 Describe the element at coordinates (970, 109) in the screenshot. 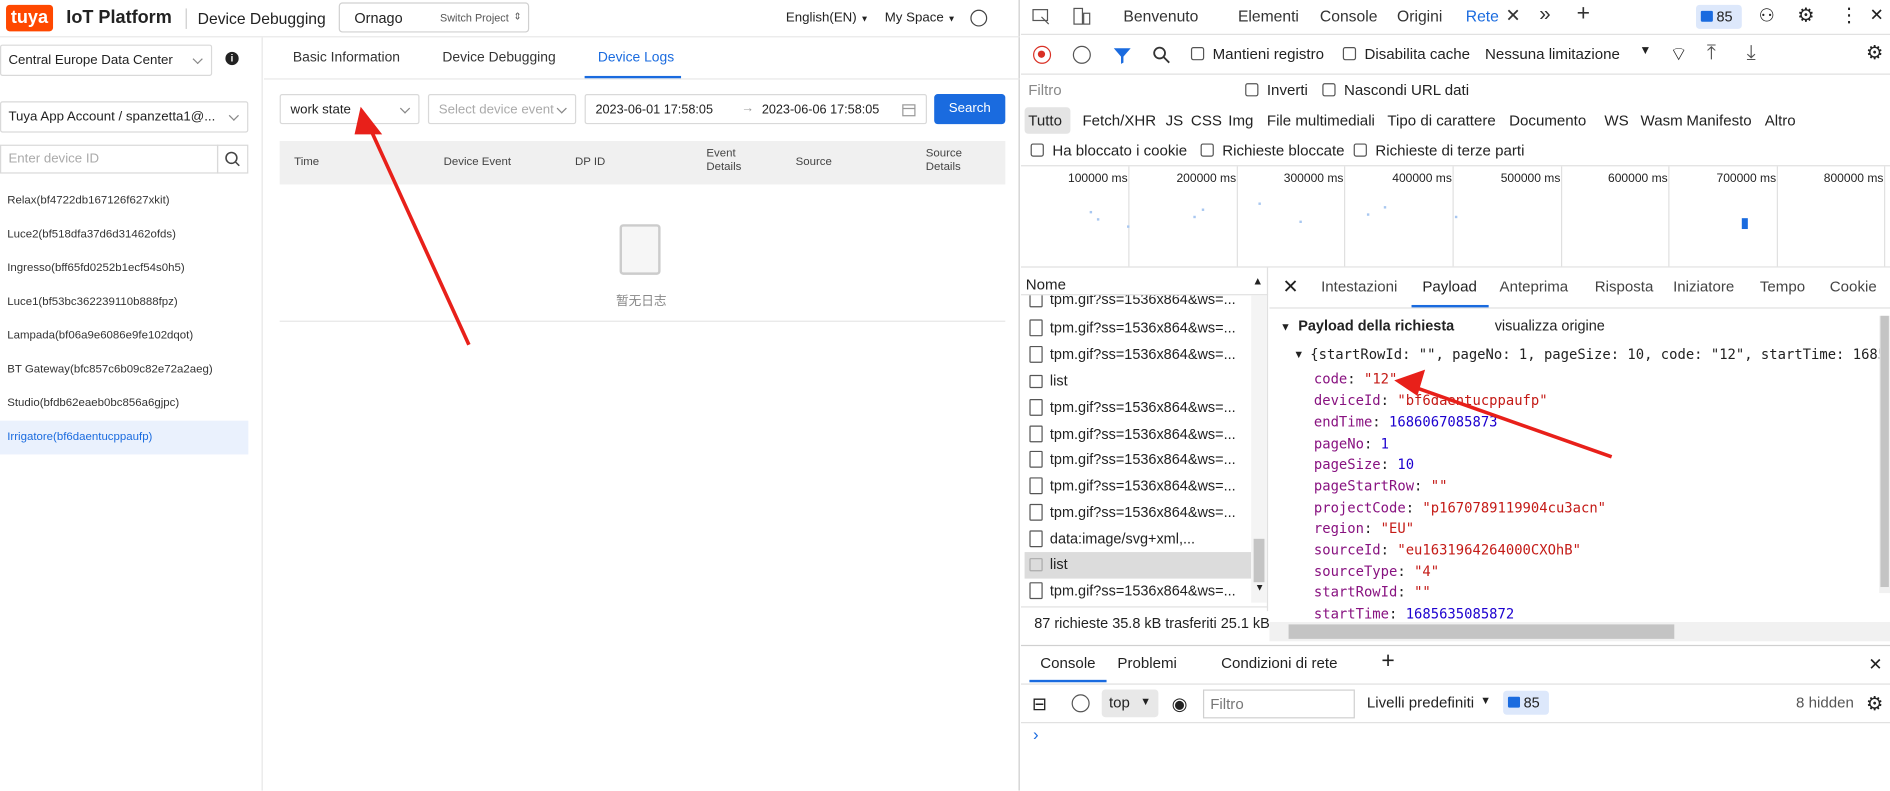

I see `search-button: Search` at that location.